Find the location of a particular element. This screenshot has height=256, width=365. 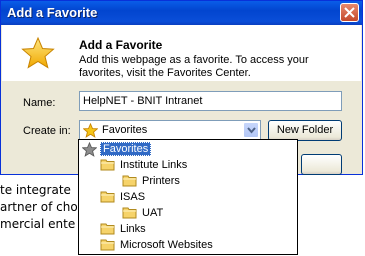

create-in-dropdown: Favorites is located at coordinates (170, 130).